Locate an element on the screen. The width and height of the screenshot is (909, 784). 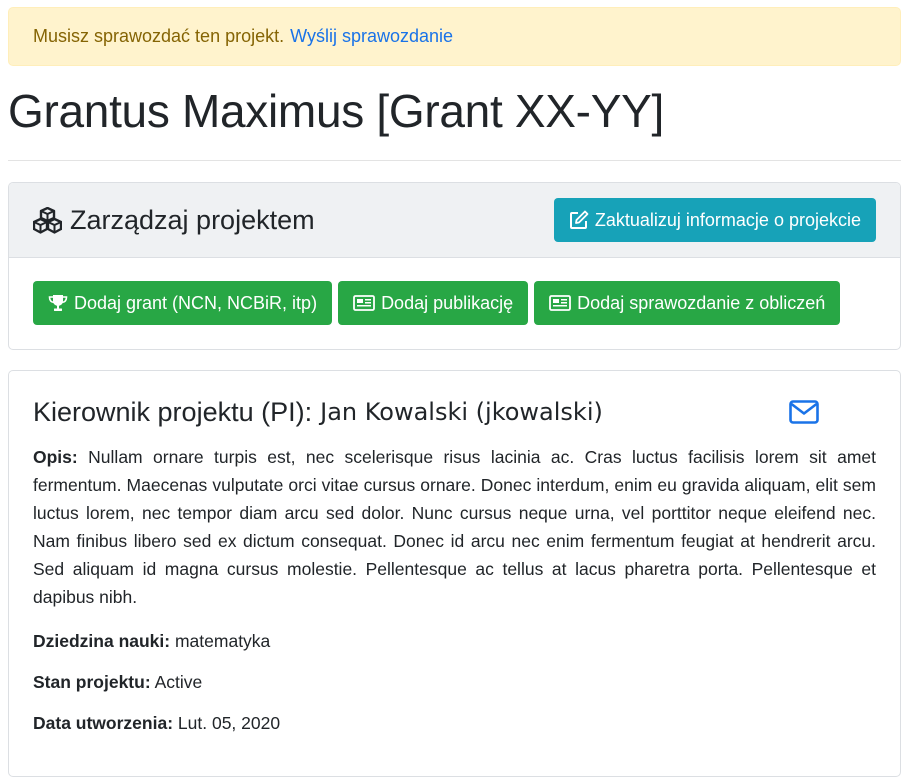
project-state-label: Stan projektu: is located at coordinates (92, 682).